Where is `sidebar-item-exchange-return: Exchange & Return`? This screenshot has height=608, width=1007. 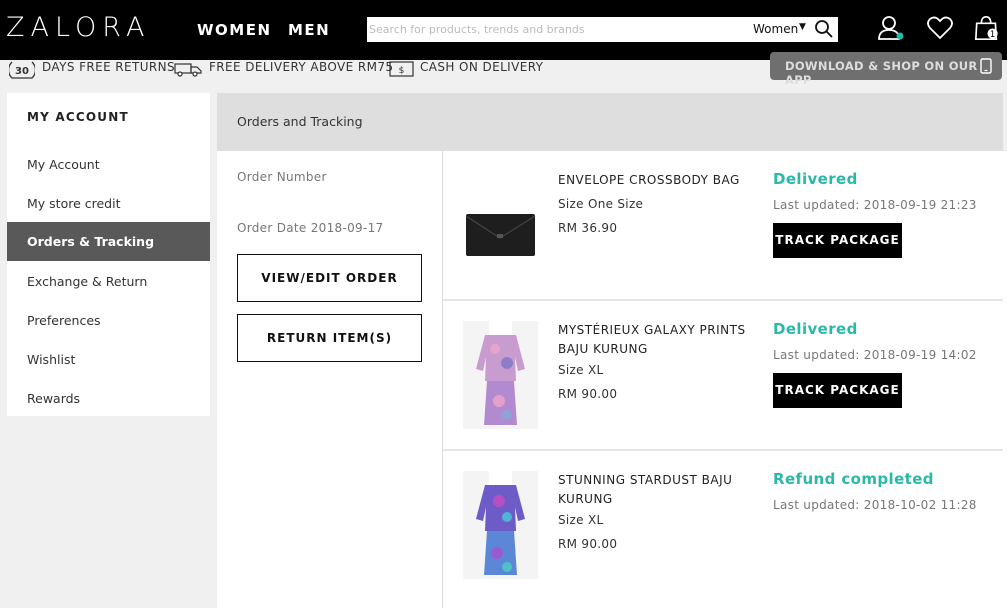
sidebar-item-exchange-return: Exchange & Return is located at coordinates (108, 281).